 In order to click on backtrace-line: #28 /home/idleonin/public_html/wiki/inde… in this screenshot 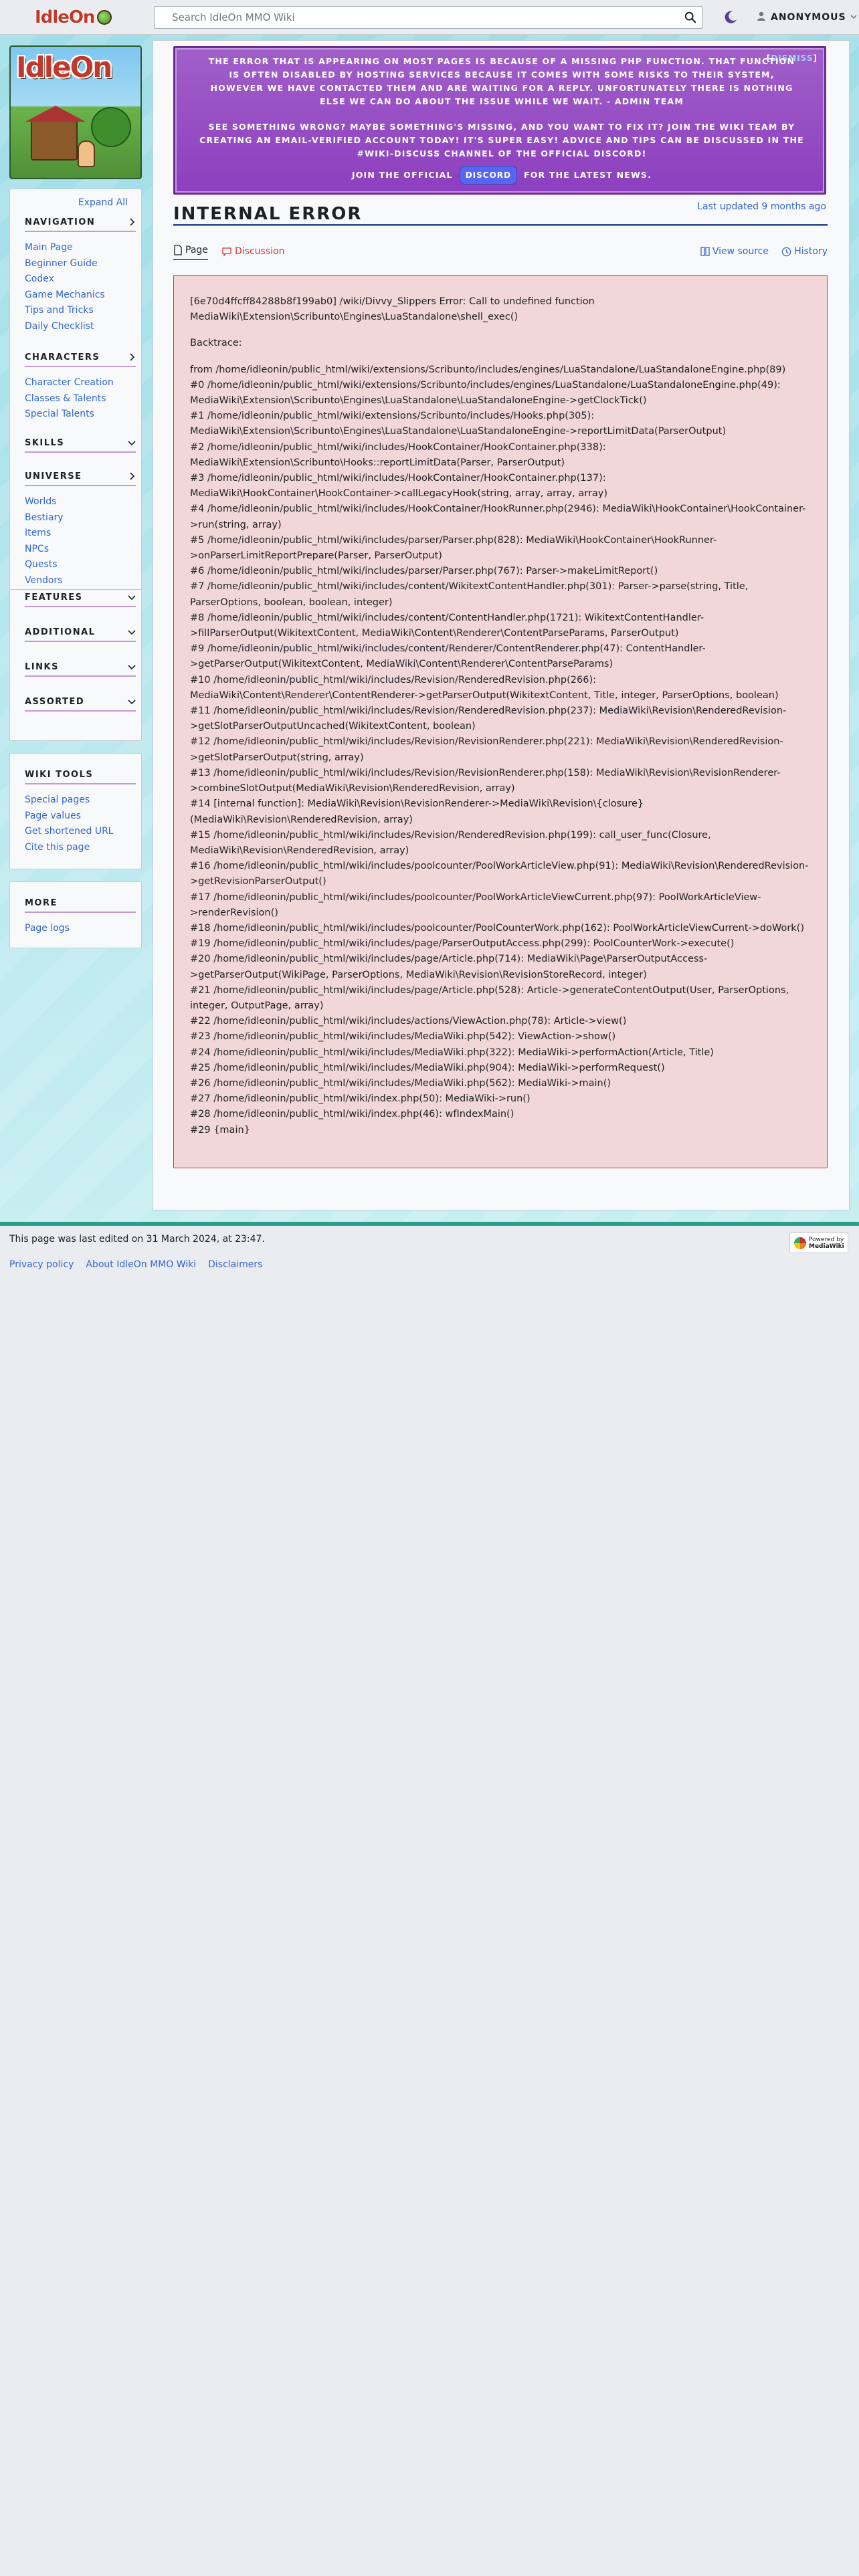, I will do `click(352, 1114)`.